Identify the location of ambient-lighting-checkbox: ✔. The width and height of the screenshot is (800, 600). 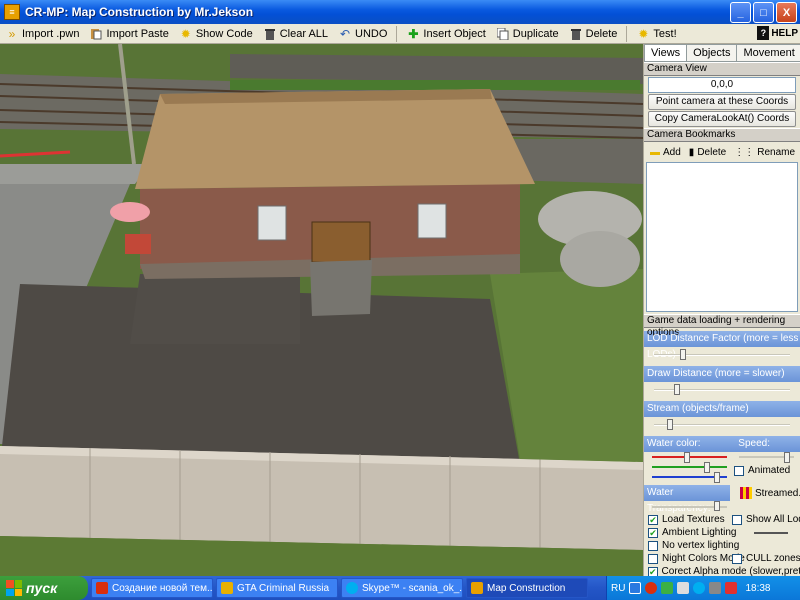
(653, 532).